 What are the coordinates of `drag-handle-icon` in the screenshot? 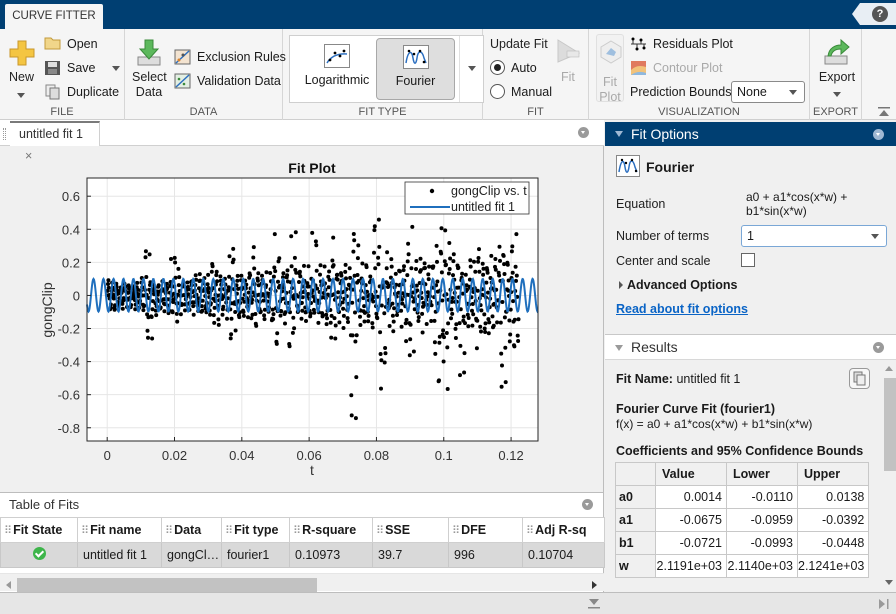 It's located at (4, 134).